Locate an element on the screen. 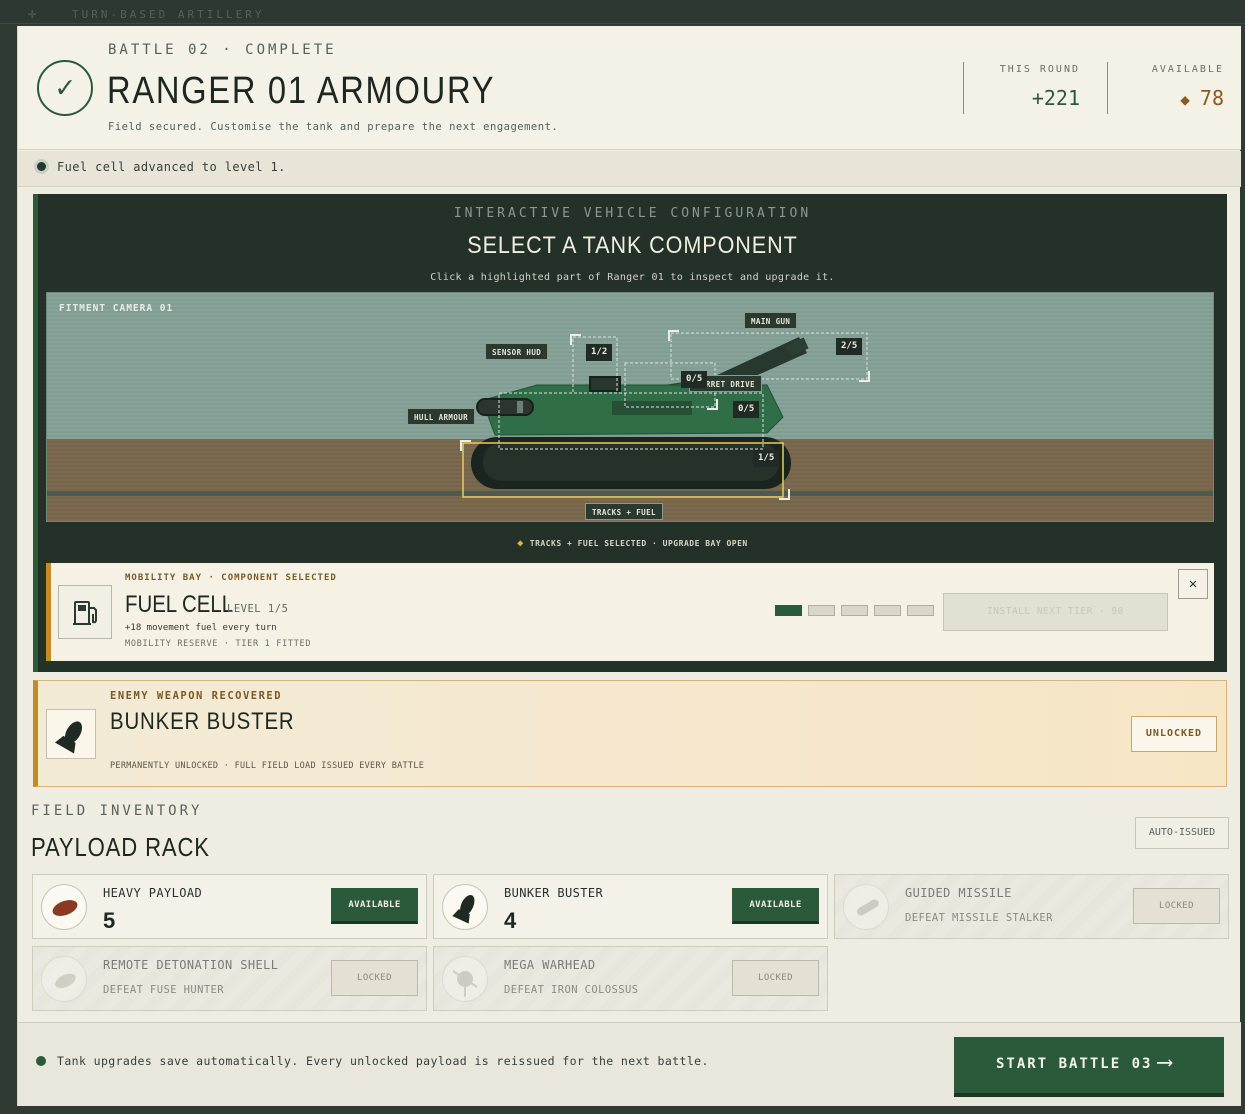  crosshair-logo-icon: ✛ is located at coordinates (32, 14).